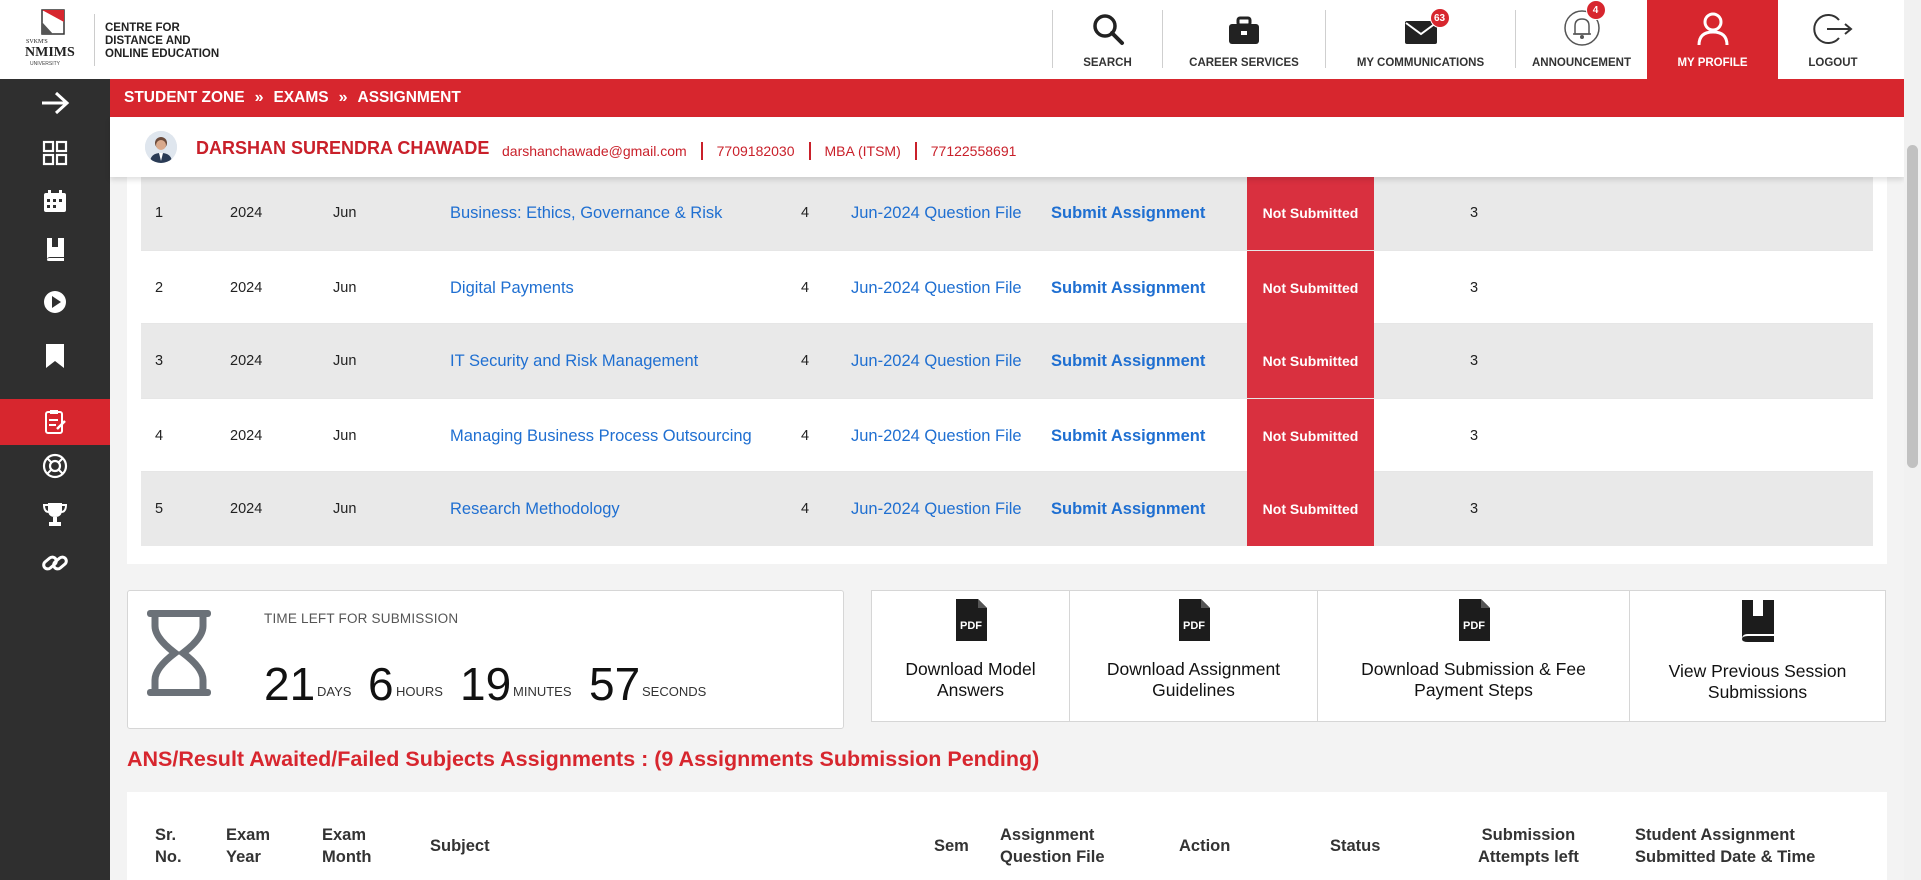  What do you see at coordinates (1712, 63) in the screenshot?
I see `nav-label: MY PROFILE` at bounding box center [1712, 63].